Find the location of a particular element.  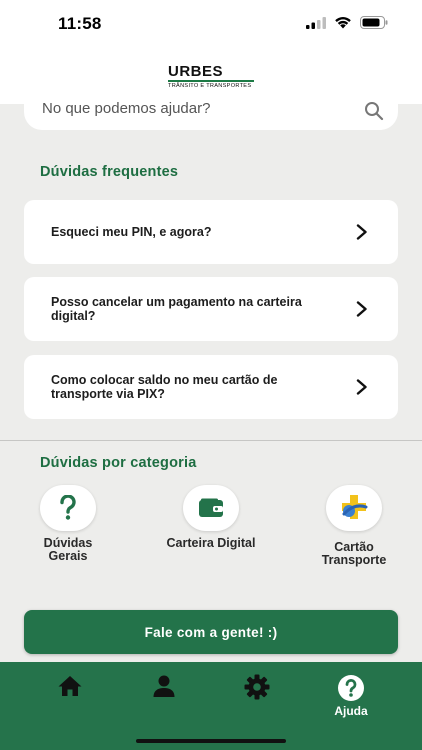

category-general: Dúvidas Gerais is located at coordinates (68, 524).